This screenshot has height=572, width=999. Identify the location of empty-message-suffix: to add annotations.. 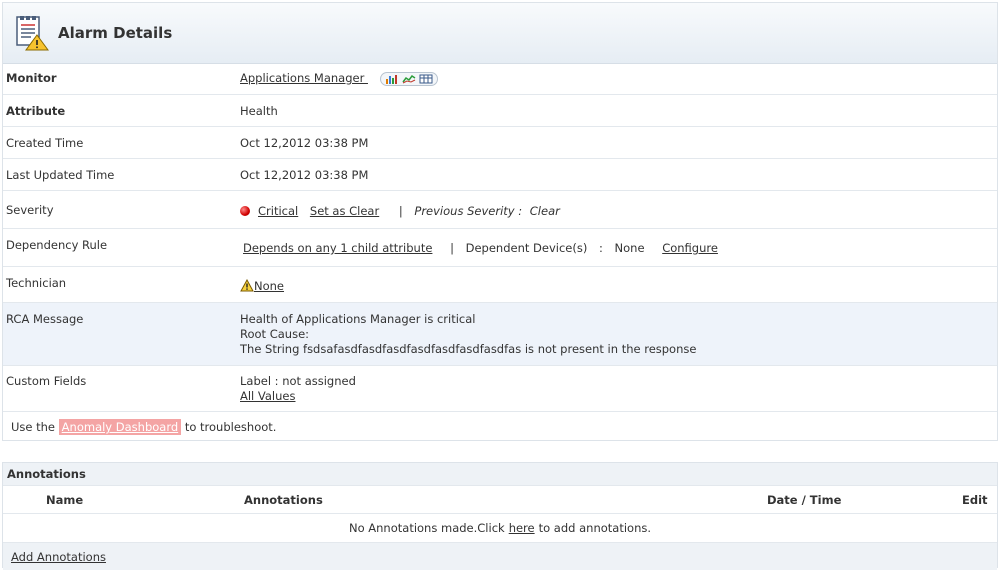
(595, 528).